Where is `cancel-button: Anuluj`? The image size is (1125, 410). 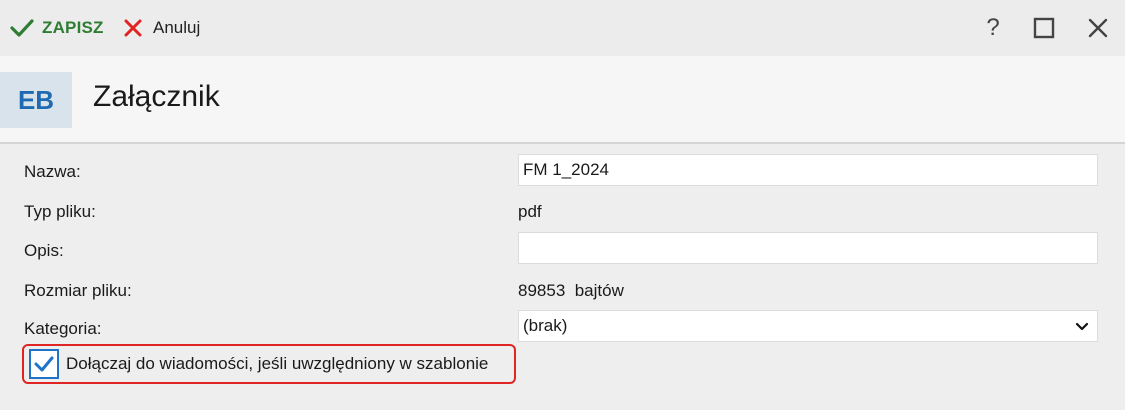
cancel-button: Anuluj is located at coordinates (161, 28).